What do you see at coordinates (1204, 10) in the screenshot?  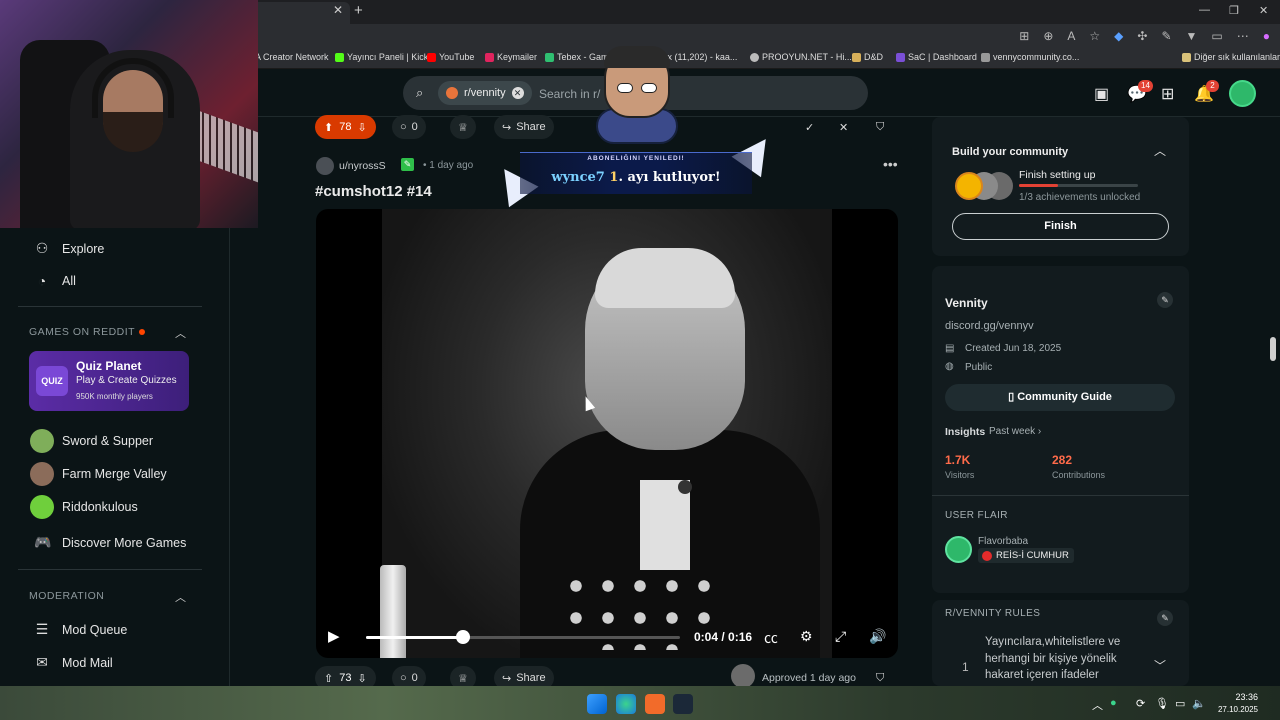 I see `minimize-icon: —` at bounding box center [1204, 10].